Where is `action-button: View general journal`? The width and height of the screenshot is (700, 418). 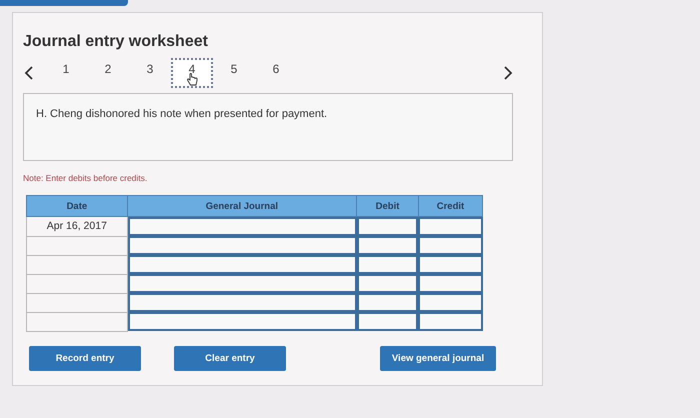 action-button: View general journal is located at coordinates (438, 358).